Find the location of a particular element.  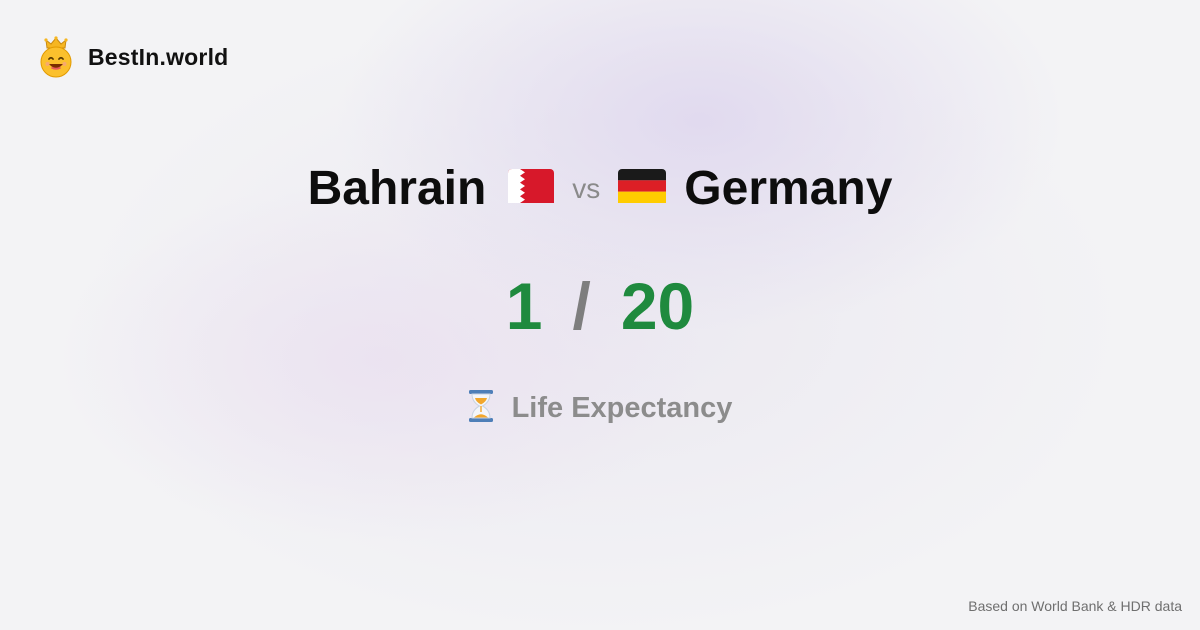

country-a-name: Bahrain is located at coordinates (397, 188).